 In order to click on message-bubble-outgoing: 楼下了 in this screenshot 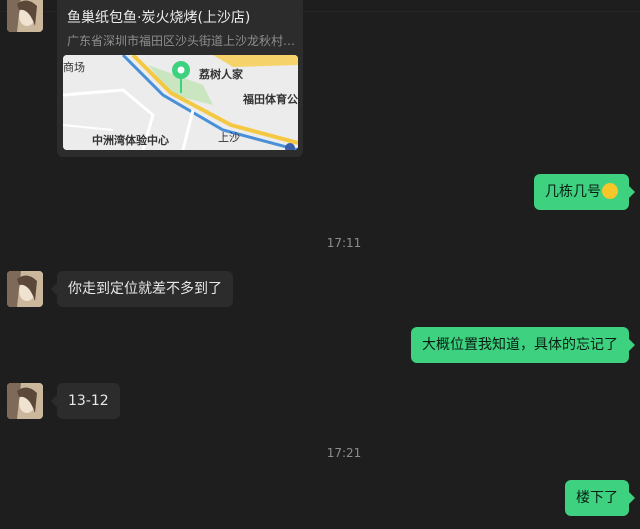, I will do `click(600, 498)`.